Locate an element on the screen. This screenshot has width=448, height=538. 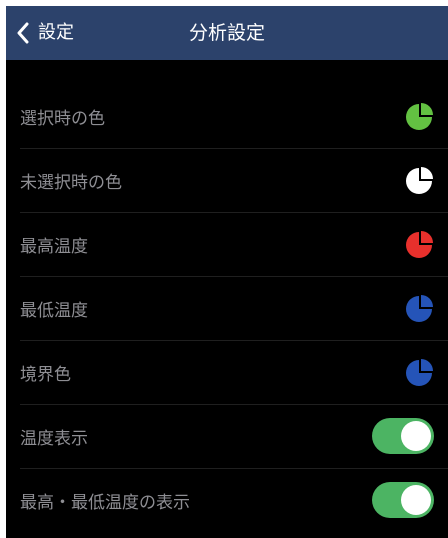
settings-row-label: 選択時の色 is located at coordinates (62, 118).